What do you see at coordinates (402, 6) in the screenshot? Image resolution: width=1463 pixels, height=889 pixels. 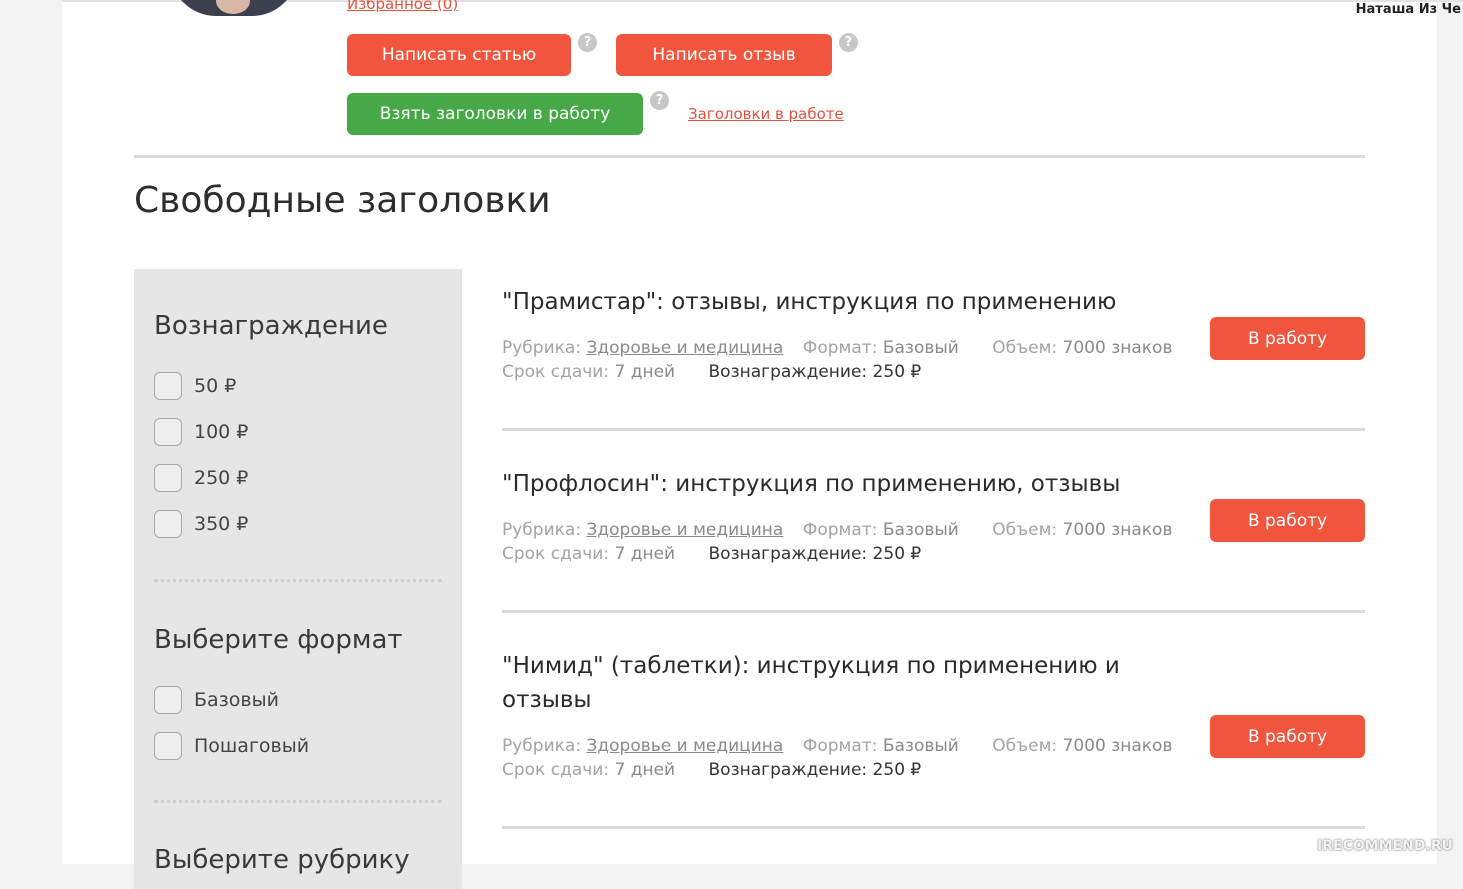 I see `favorites-link: Избранное (0)` at bounding box center [402, 6].